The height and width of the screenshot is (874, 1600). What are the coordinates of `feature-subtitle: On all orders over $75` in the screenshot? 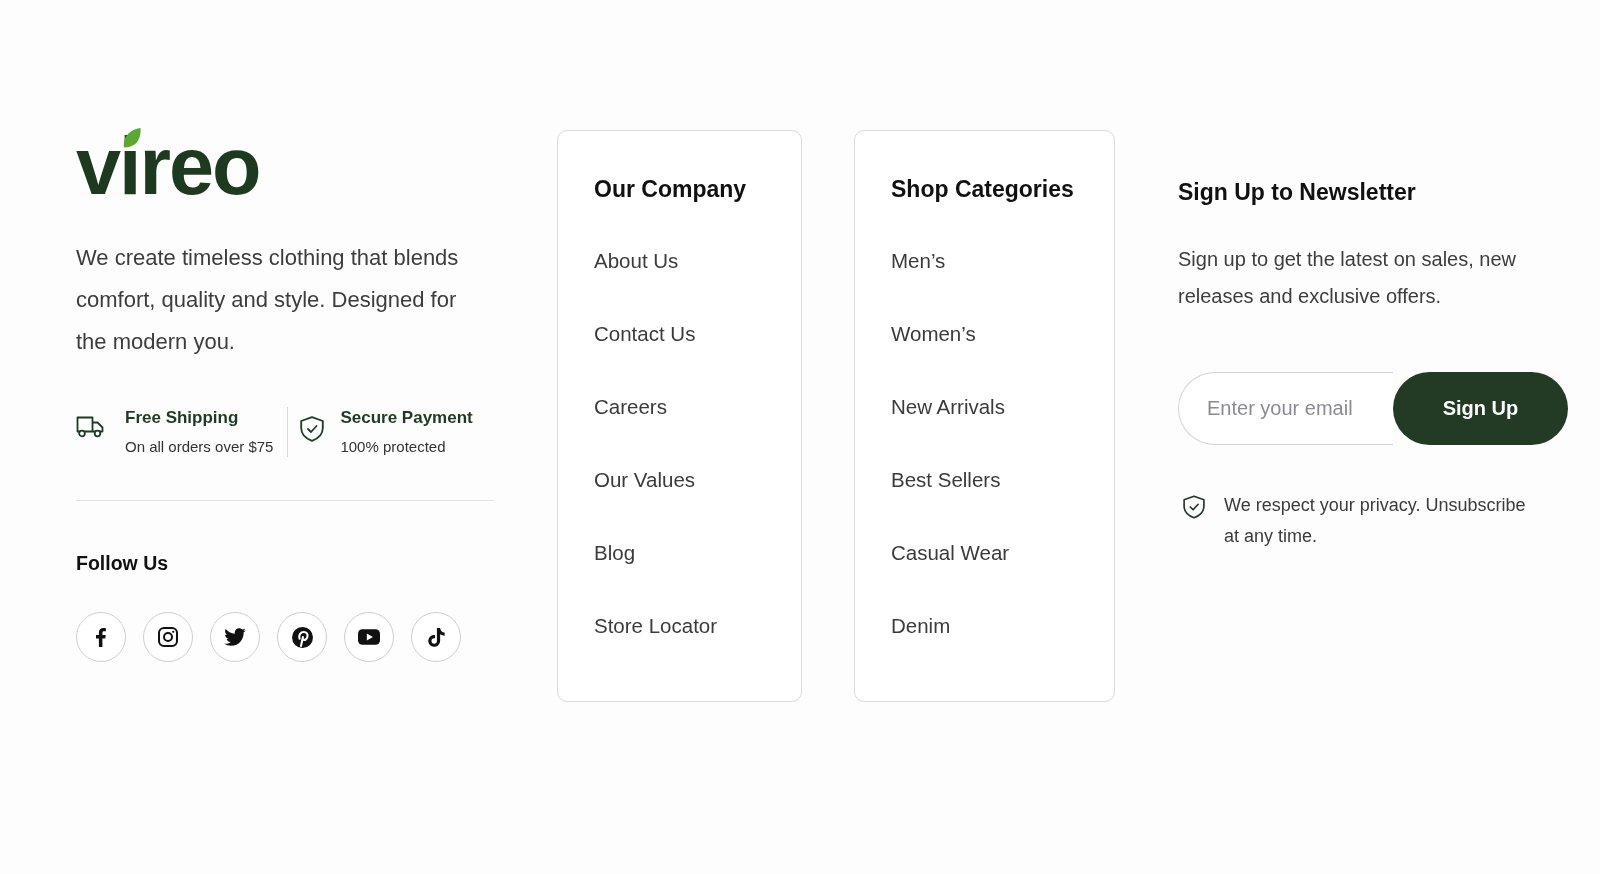 It's located at (199, 447).